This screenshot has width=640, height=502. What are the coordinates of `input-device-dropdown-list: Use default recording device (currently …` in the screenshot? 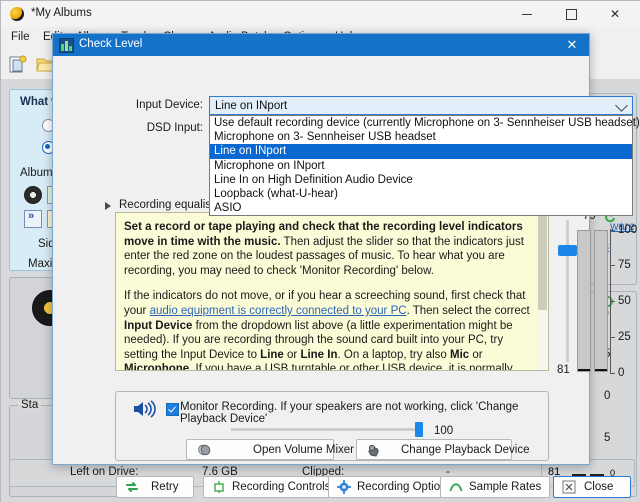 It's located at (424, 166).